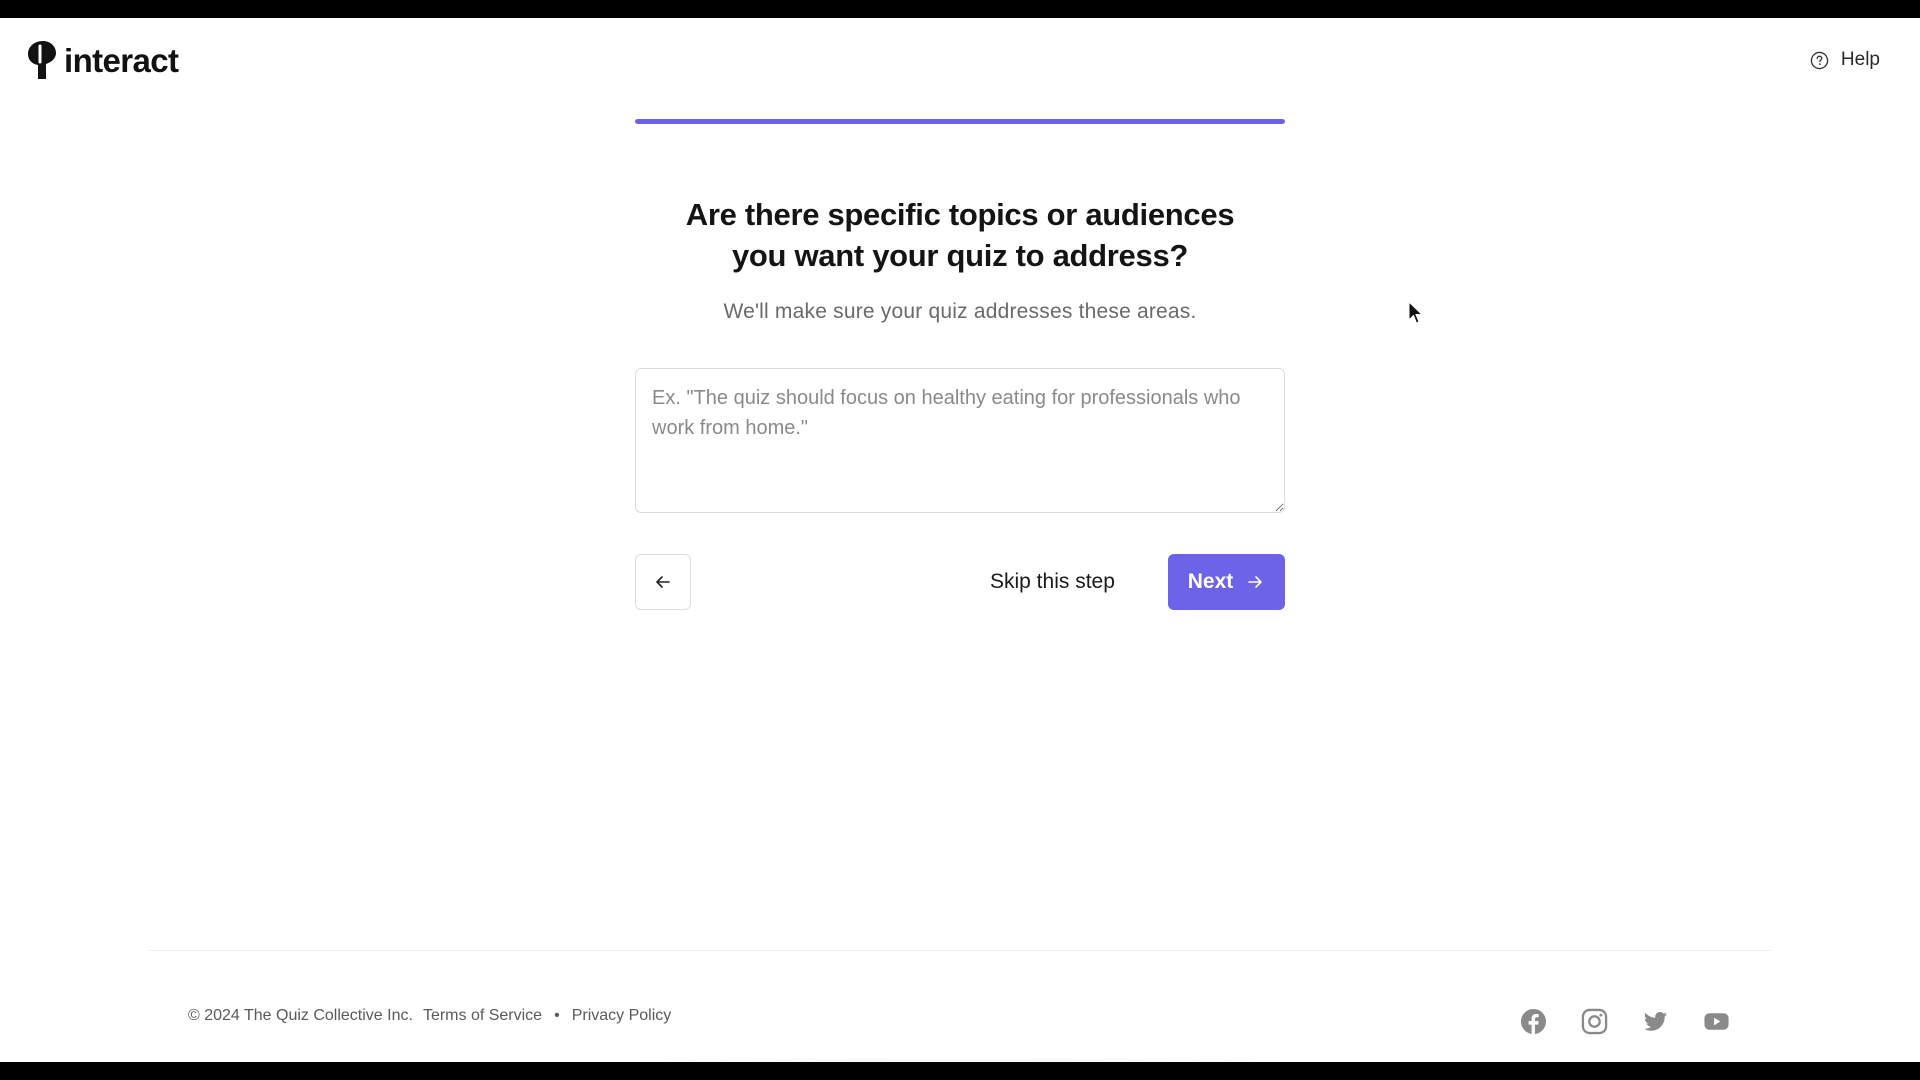  Describe the element at coordinates (960, 255) in the screenshot. I see `question-title-line2: you want your quiz to address?` at that location.